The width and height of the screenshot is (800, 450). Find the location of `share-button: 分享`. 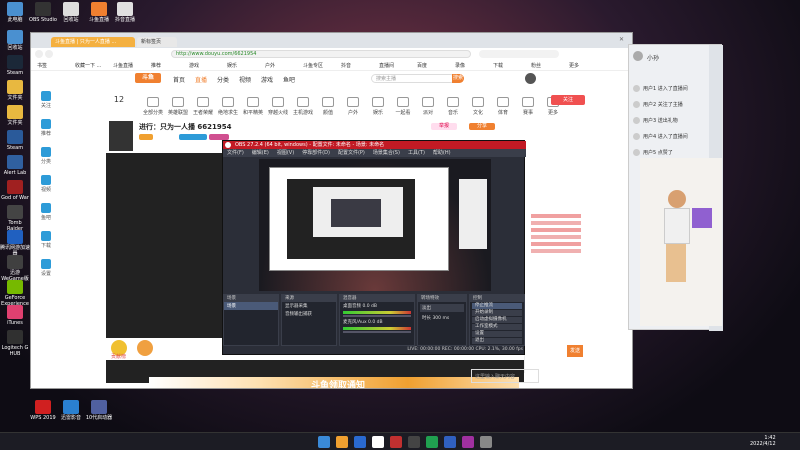

share-button: 分享 is located at coordinates (482, 126).